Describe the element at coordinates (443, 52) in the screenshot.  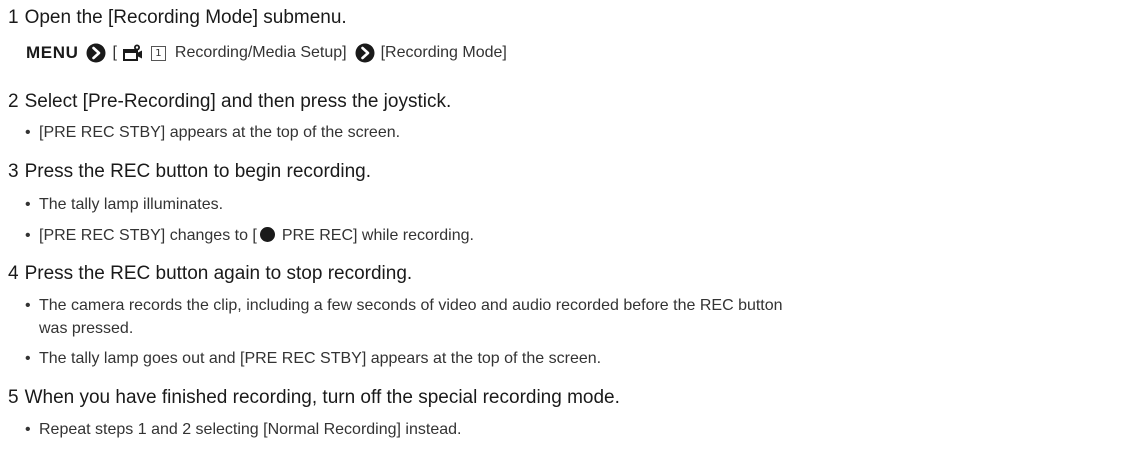
I see `menu-item: [Recording Mode]` at that location.